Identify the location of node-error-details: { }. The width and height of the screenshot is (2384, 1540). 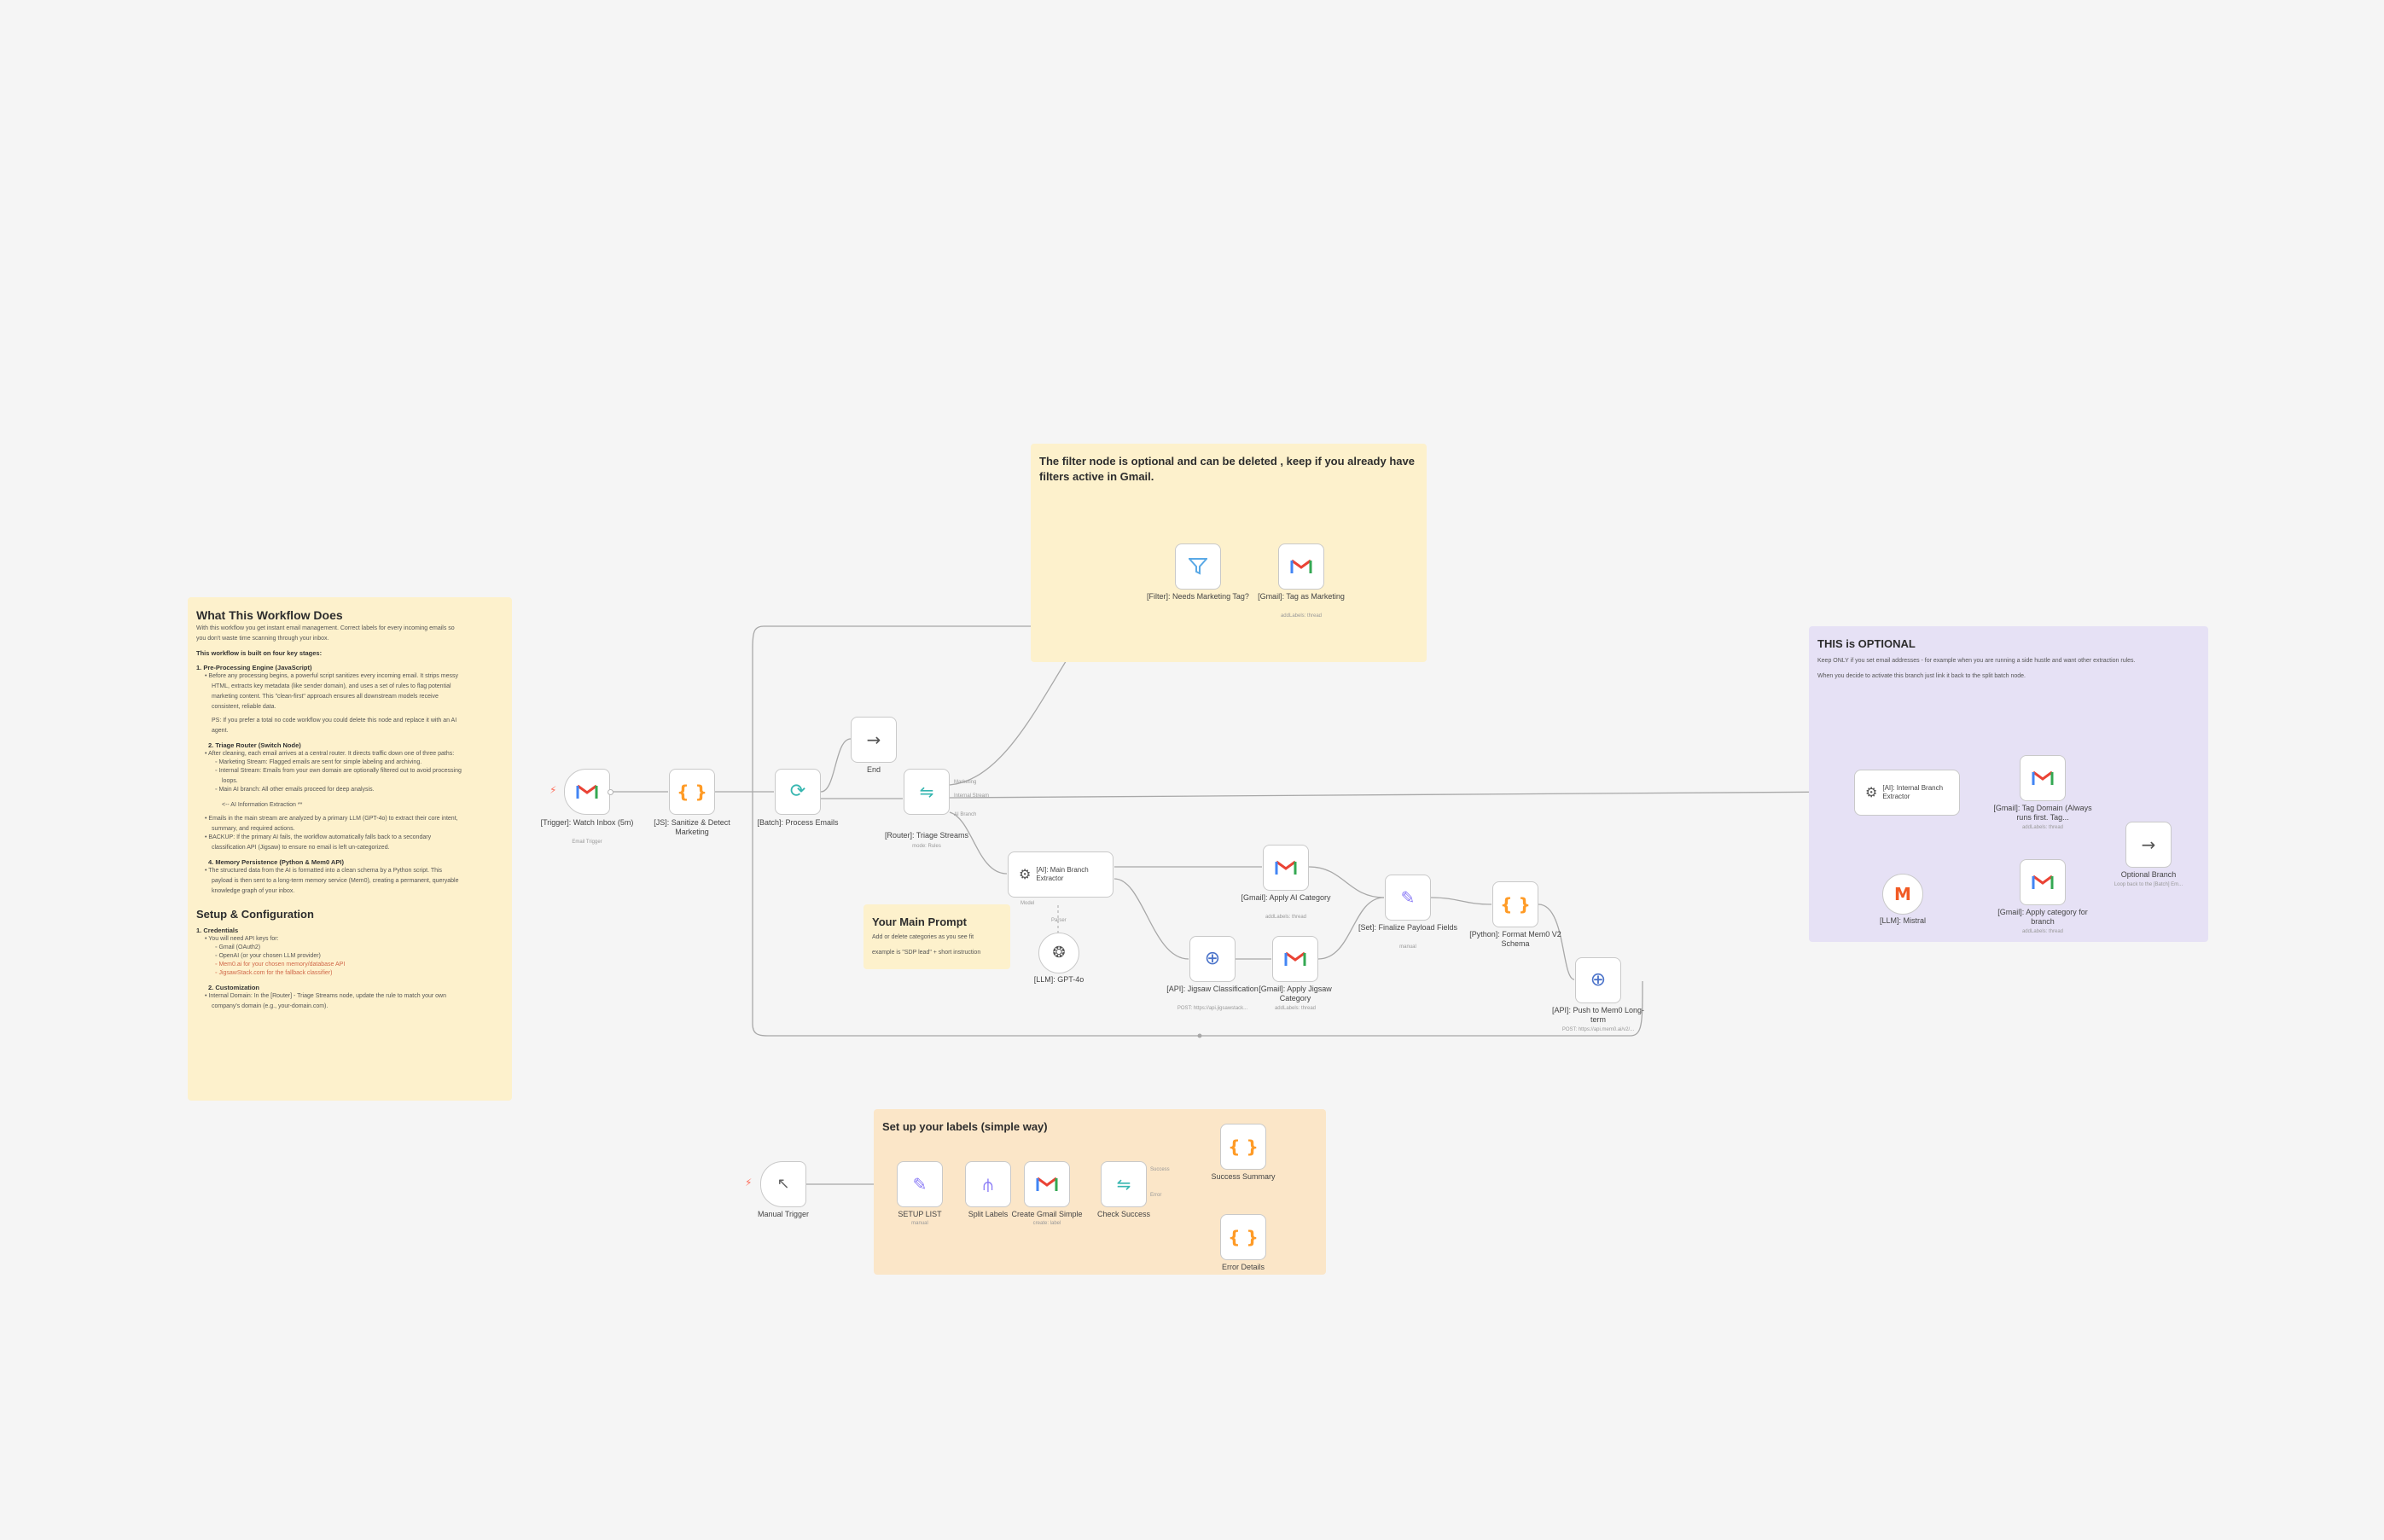
(1243, 1237).